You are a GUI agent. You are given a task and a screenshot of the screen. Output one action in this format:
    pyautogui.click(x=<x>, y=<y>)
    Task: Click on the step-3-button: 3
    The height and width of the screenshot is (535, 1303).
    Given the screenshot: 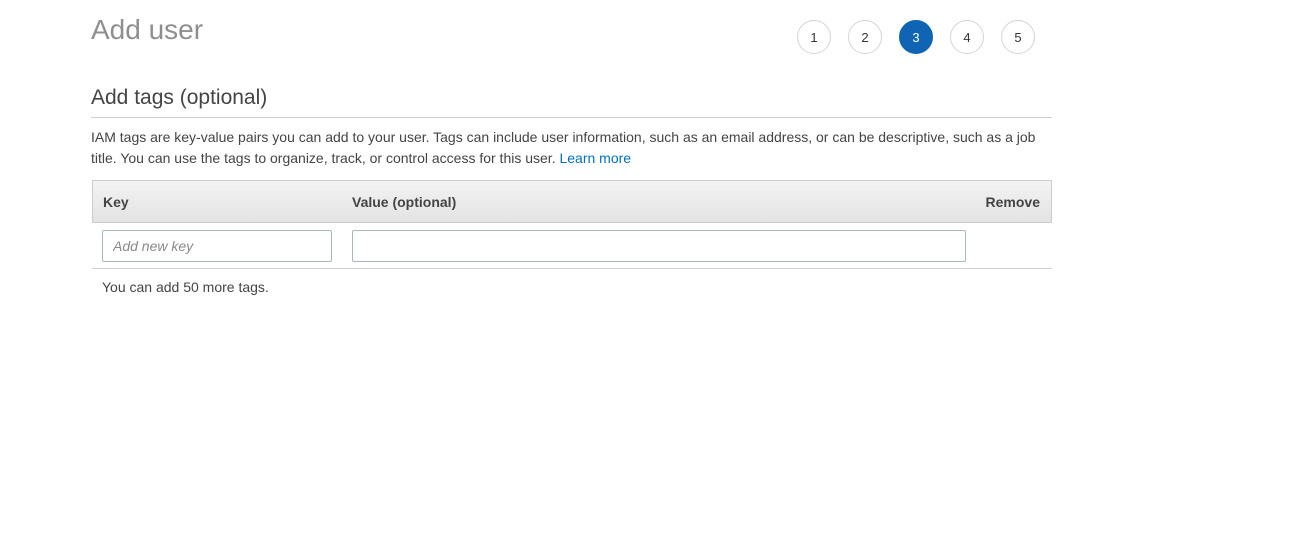 What is the action you would take?
    pyautogui.click(x=916, y=37)
    